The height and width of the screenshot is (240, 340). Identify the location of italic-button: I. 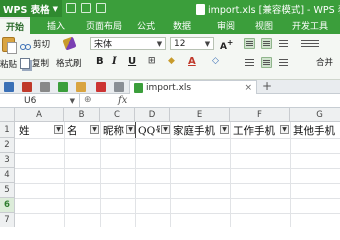
(114, 61).